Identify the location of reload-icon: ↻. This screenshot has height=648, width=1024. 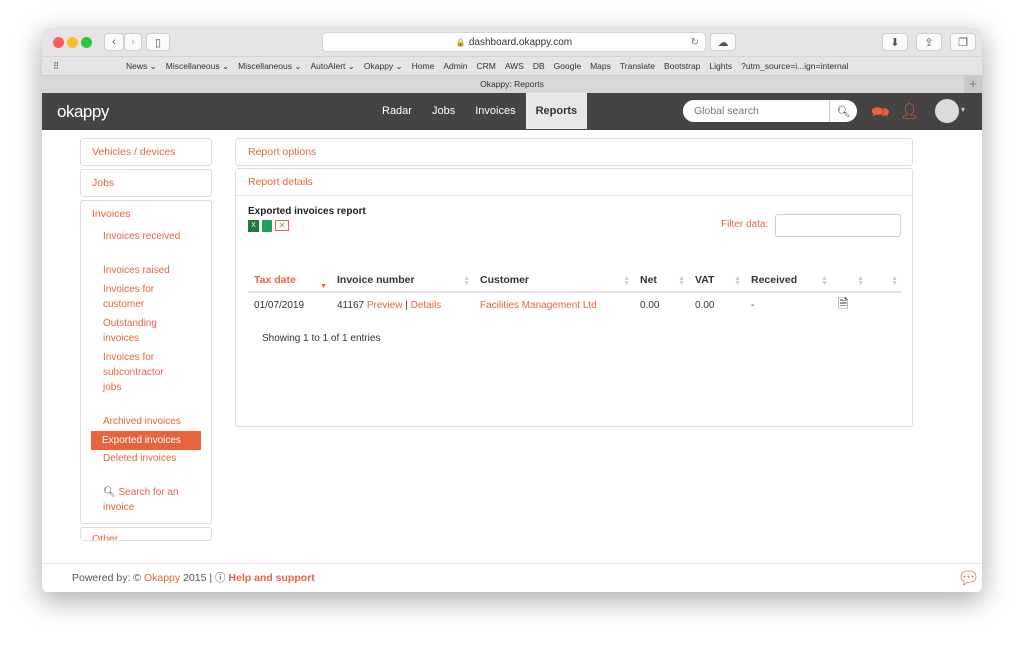
(695, 42).